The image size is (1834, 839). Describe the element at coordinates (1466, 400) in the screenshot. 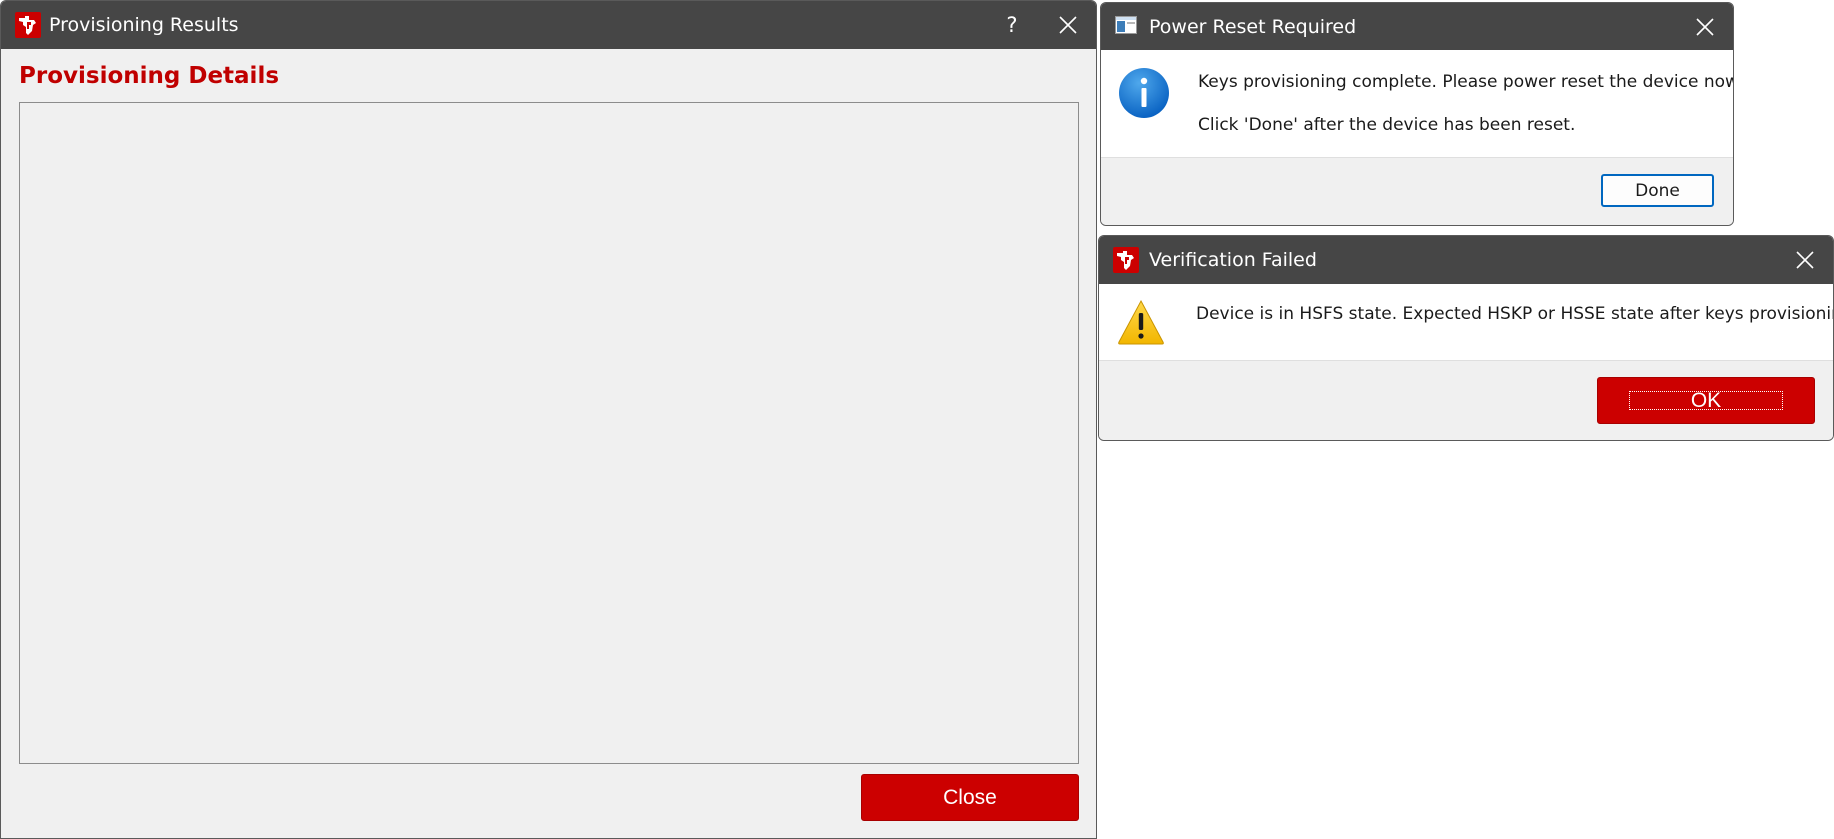

I see `verify-dialog-footer: OK` at that location.